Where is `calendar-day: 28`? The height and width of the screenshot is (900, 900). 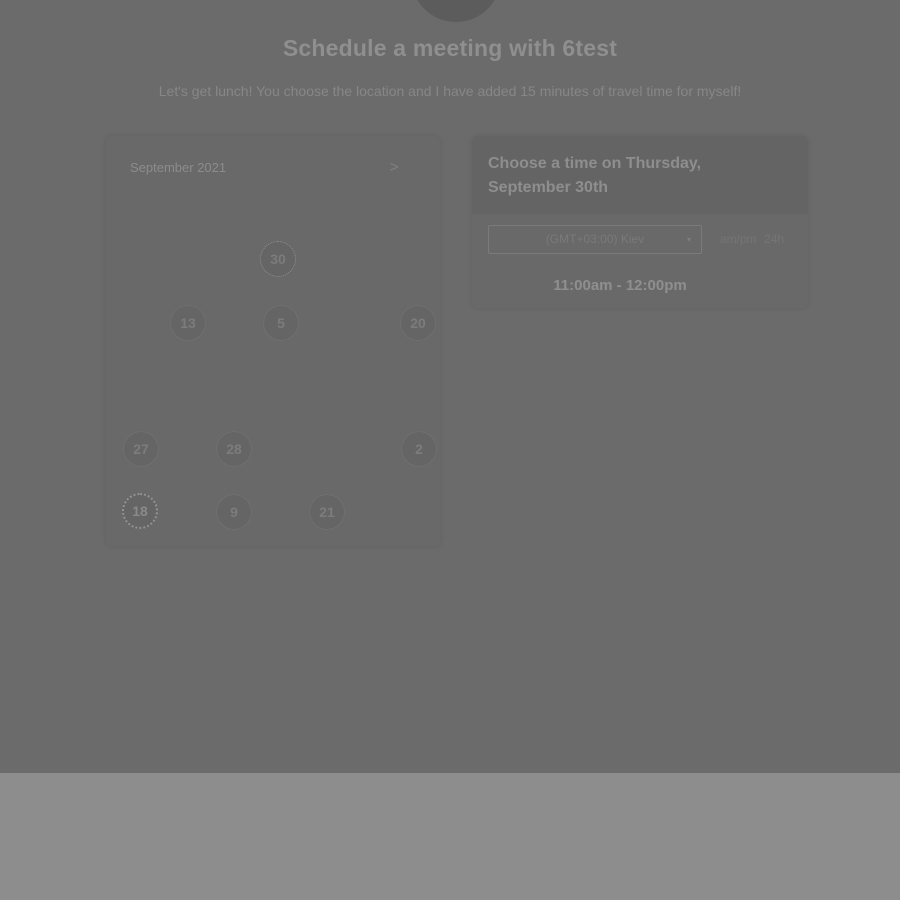
calendar-day: 28 is located at coordinates (234, 449).